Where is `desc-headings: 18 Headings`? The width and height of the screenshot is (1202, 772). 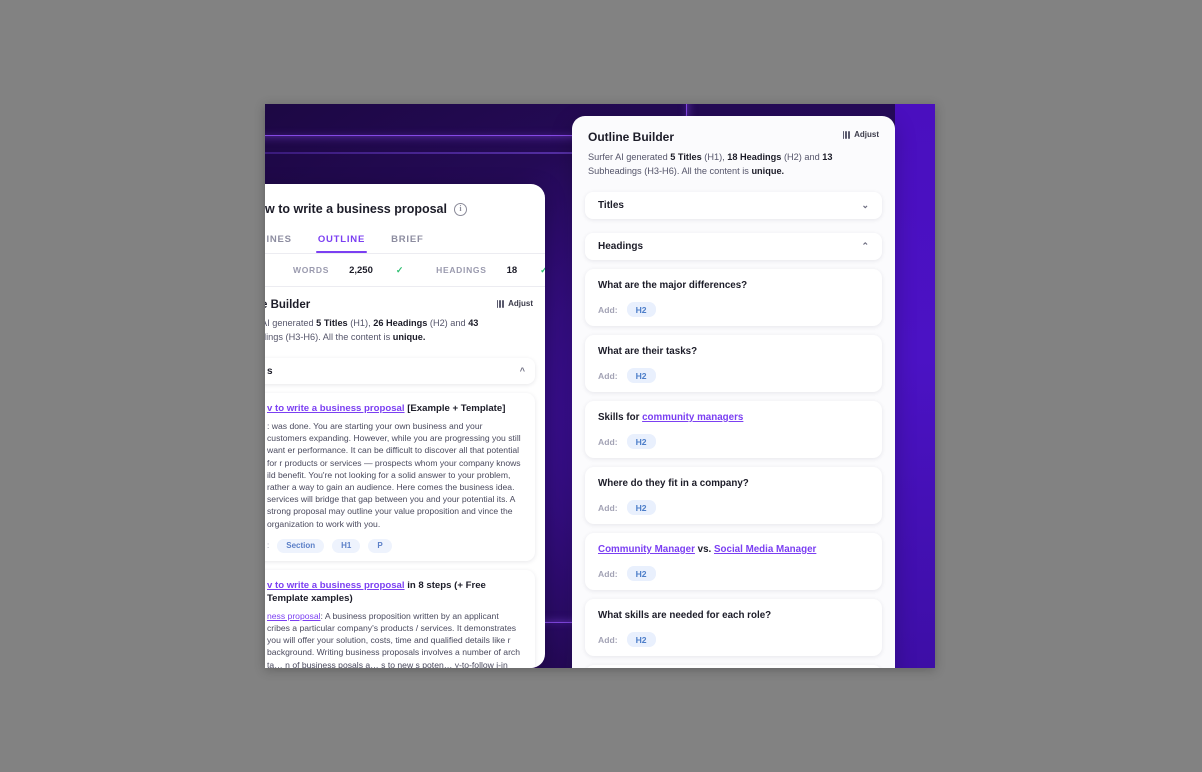 desc-headings: 18 Headings is located at coordinates (754, 157).